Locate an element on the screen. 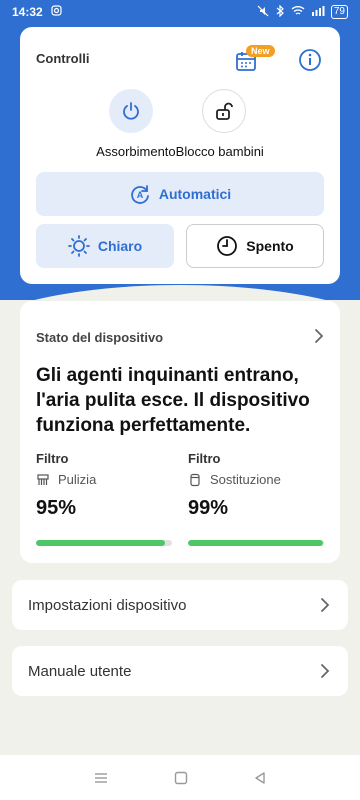 The image size is (360, 800). child-lock-label: Blocco bambini is located at coordinates (219, 151).